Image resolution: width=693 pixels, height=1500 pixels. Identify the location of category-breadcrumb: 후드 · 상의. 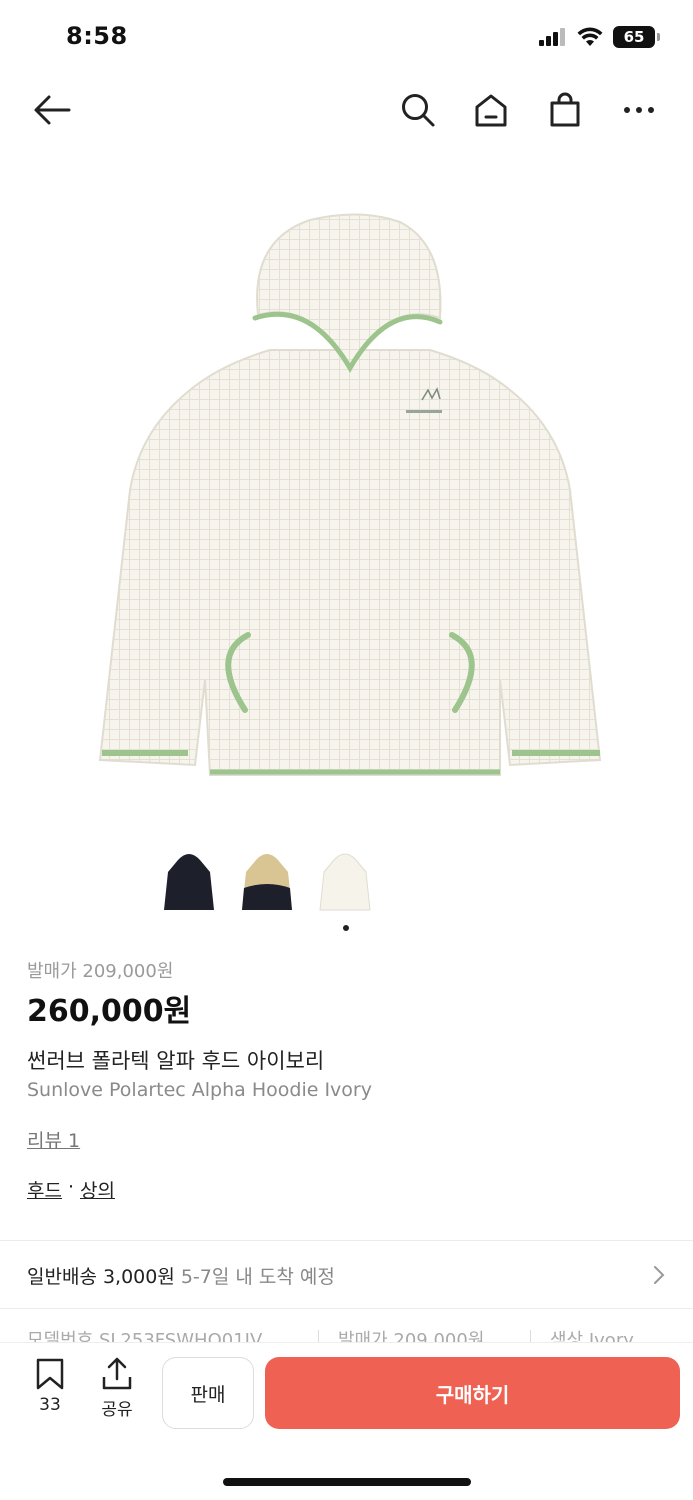
(71, 1189).